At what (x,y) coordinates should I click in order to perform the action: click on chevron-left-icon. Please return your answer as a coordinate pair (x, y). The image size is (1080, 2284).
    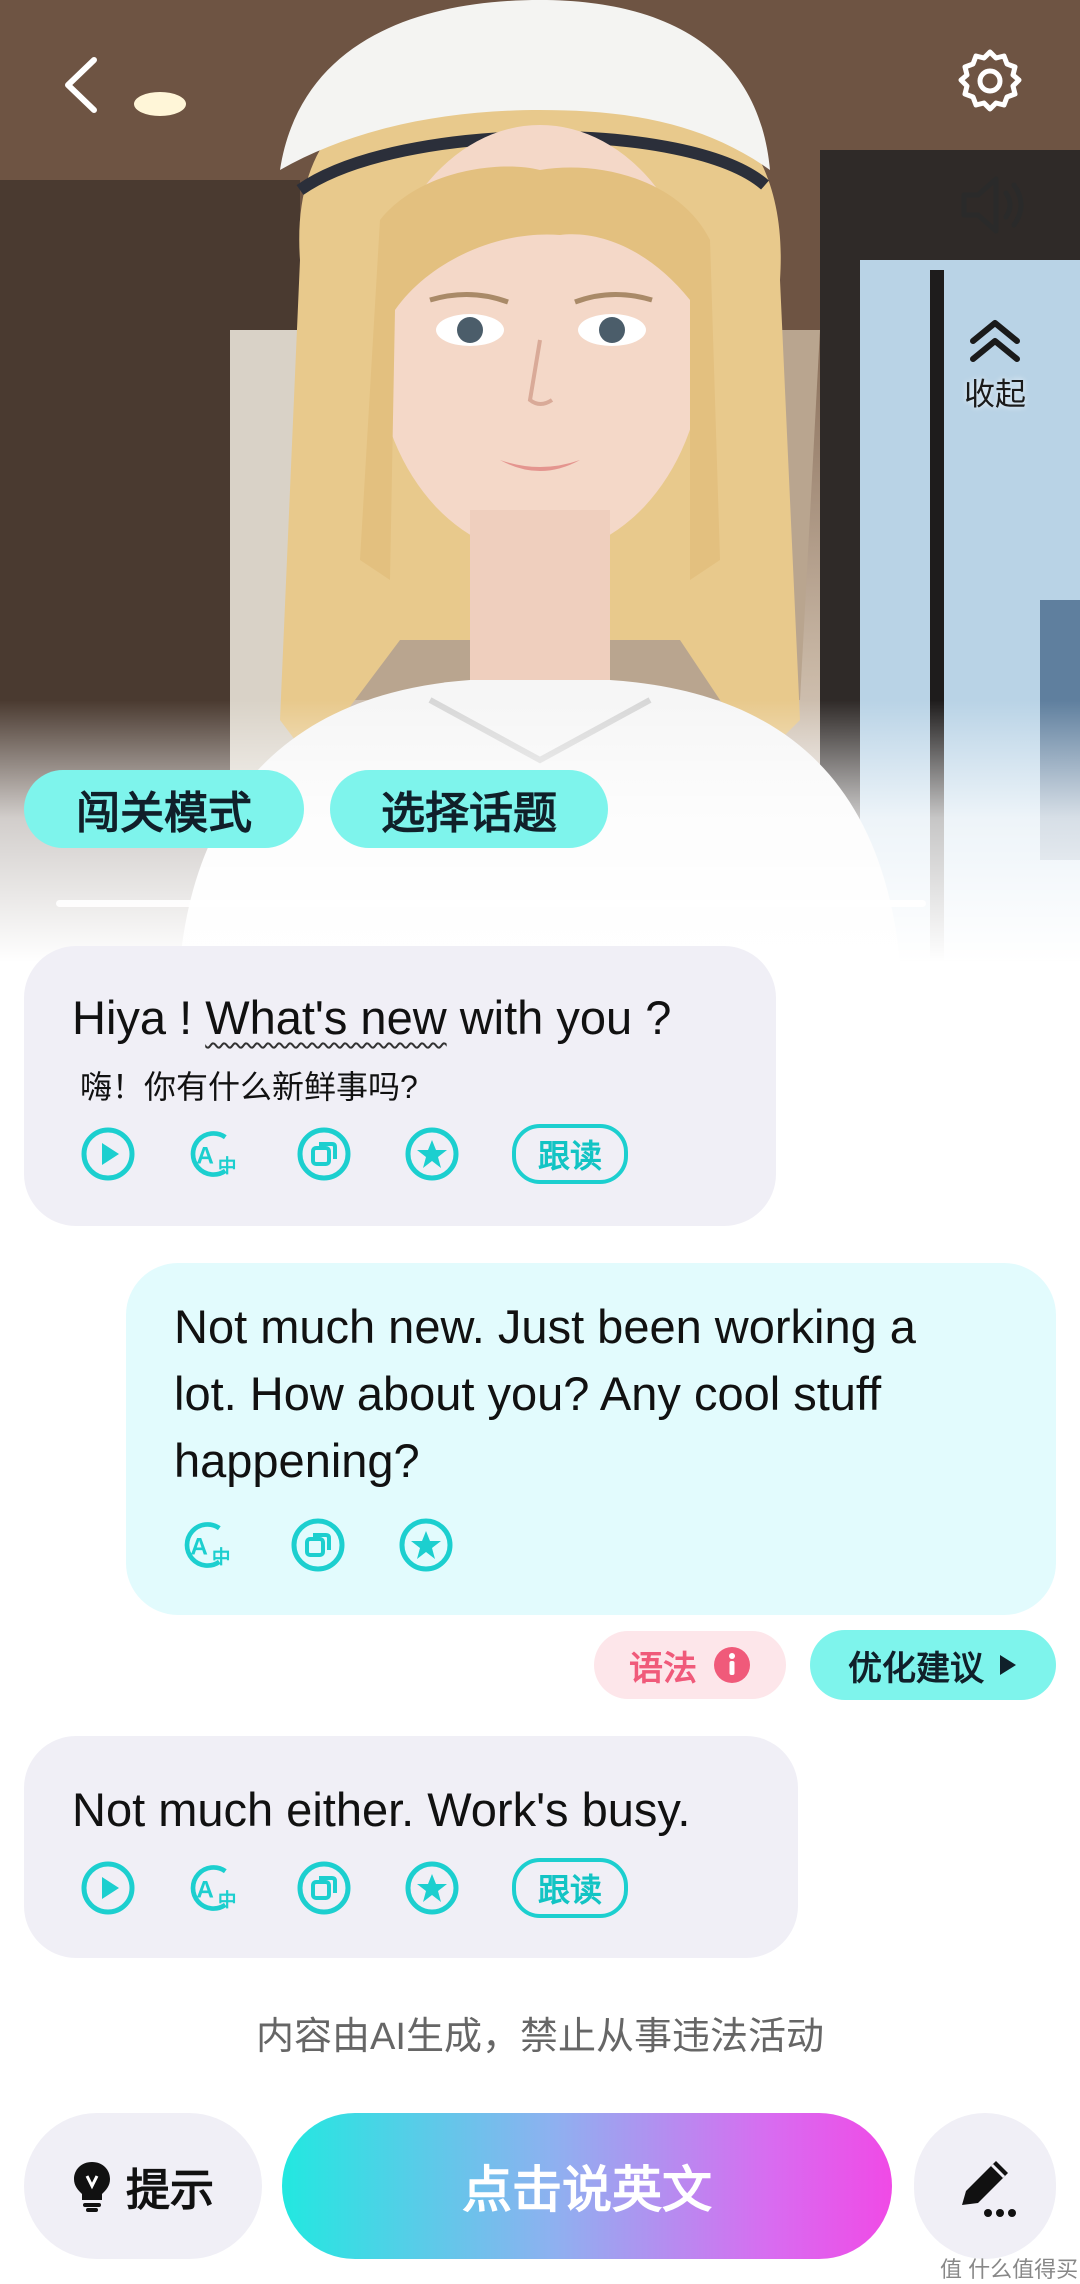
    Looking at the image, I should click on (81, 85).